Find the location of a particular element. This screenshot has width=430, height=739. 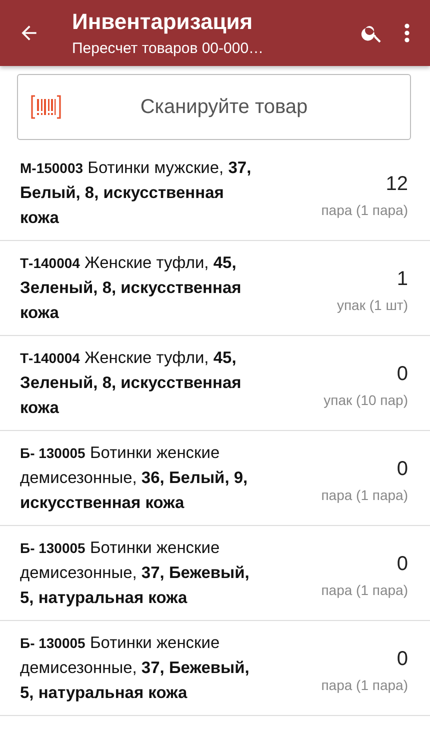

quantity: 12 is located at coordinates (397, 184).